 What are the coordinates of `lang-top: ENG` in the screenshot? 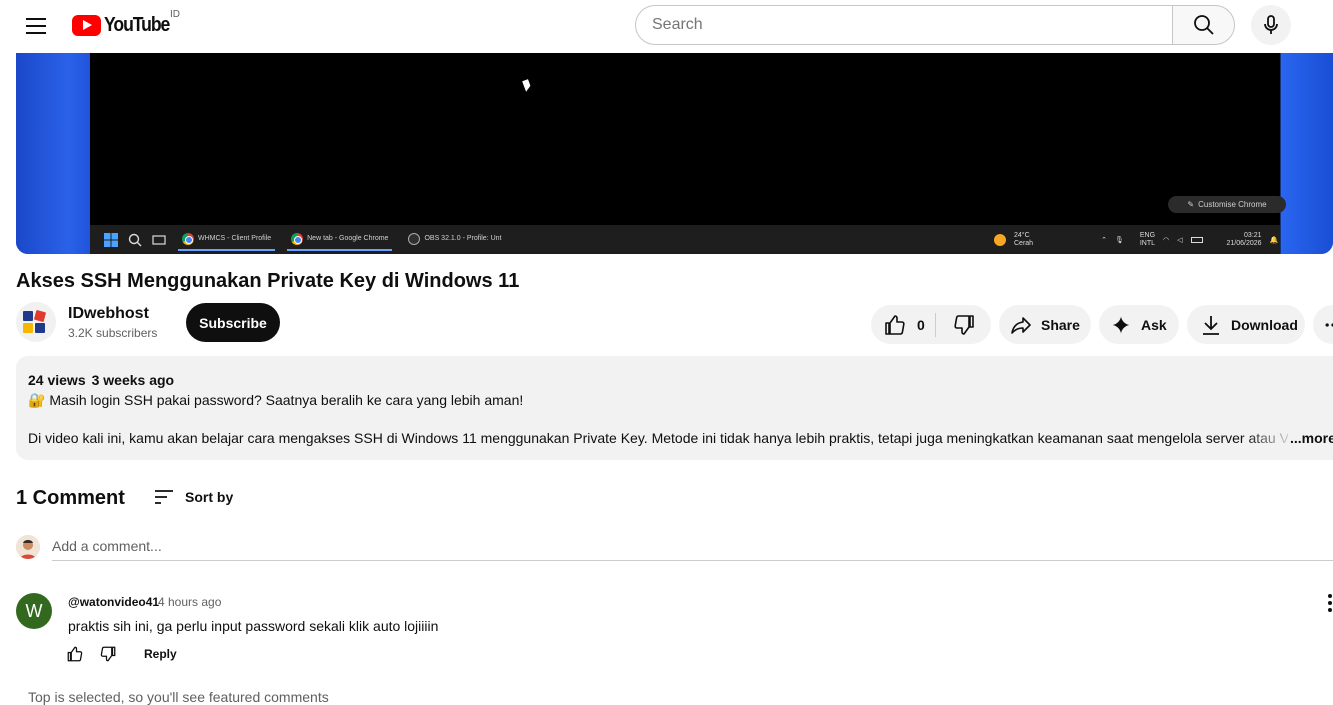 It's located at (1147, 235).